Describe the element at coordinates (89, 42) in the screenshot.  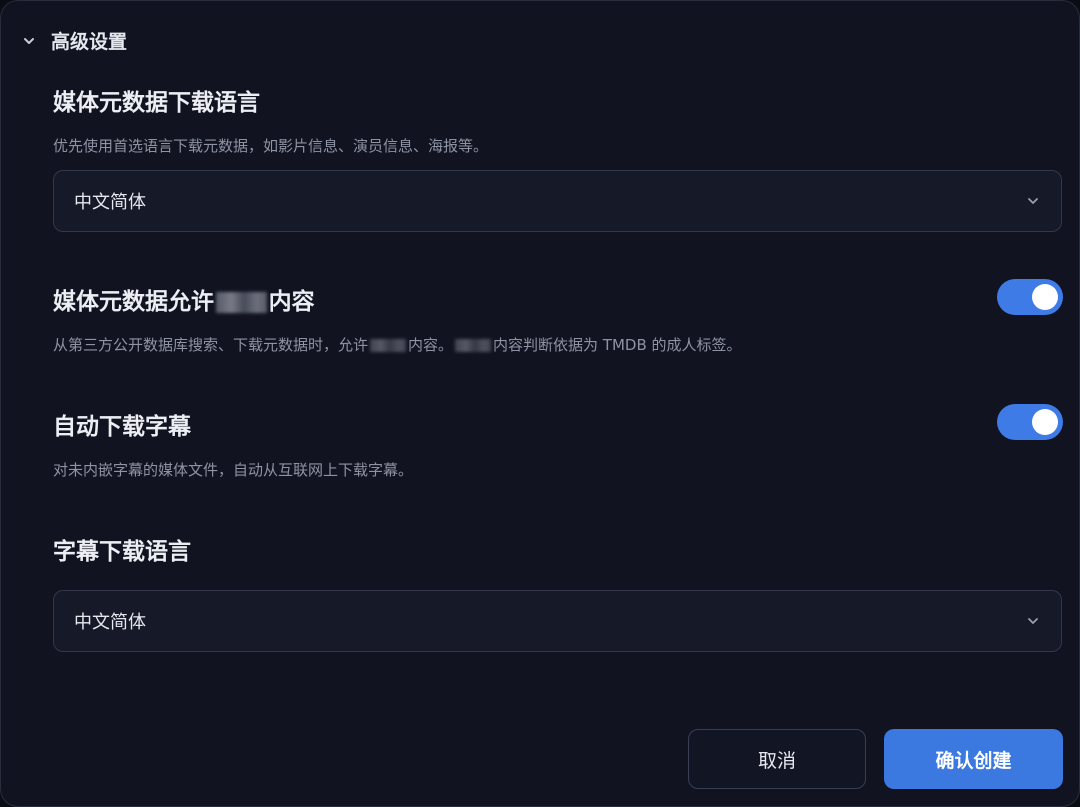
I see `section-title: 高级设置` at that location.